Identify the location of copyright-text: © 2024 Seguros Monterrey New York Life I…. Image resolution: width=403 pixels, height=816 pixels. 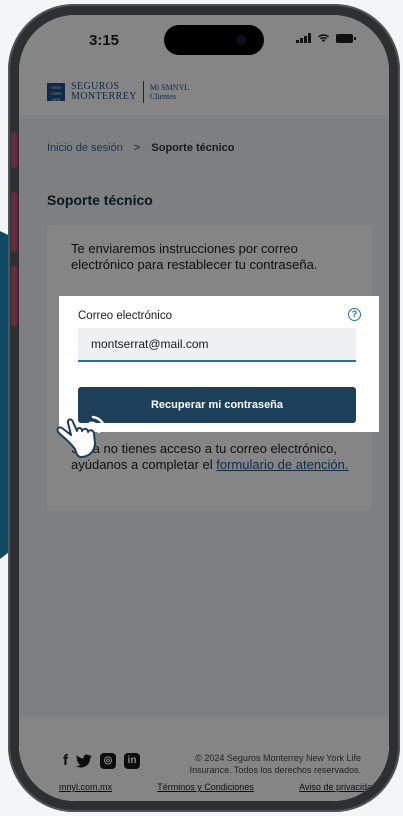
(275, 764).